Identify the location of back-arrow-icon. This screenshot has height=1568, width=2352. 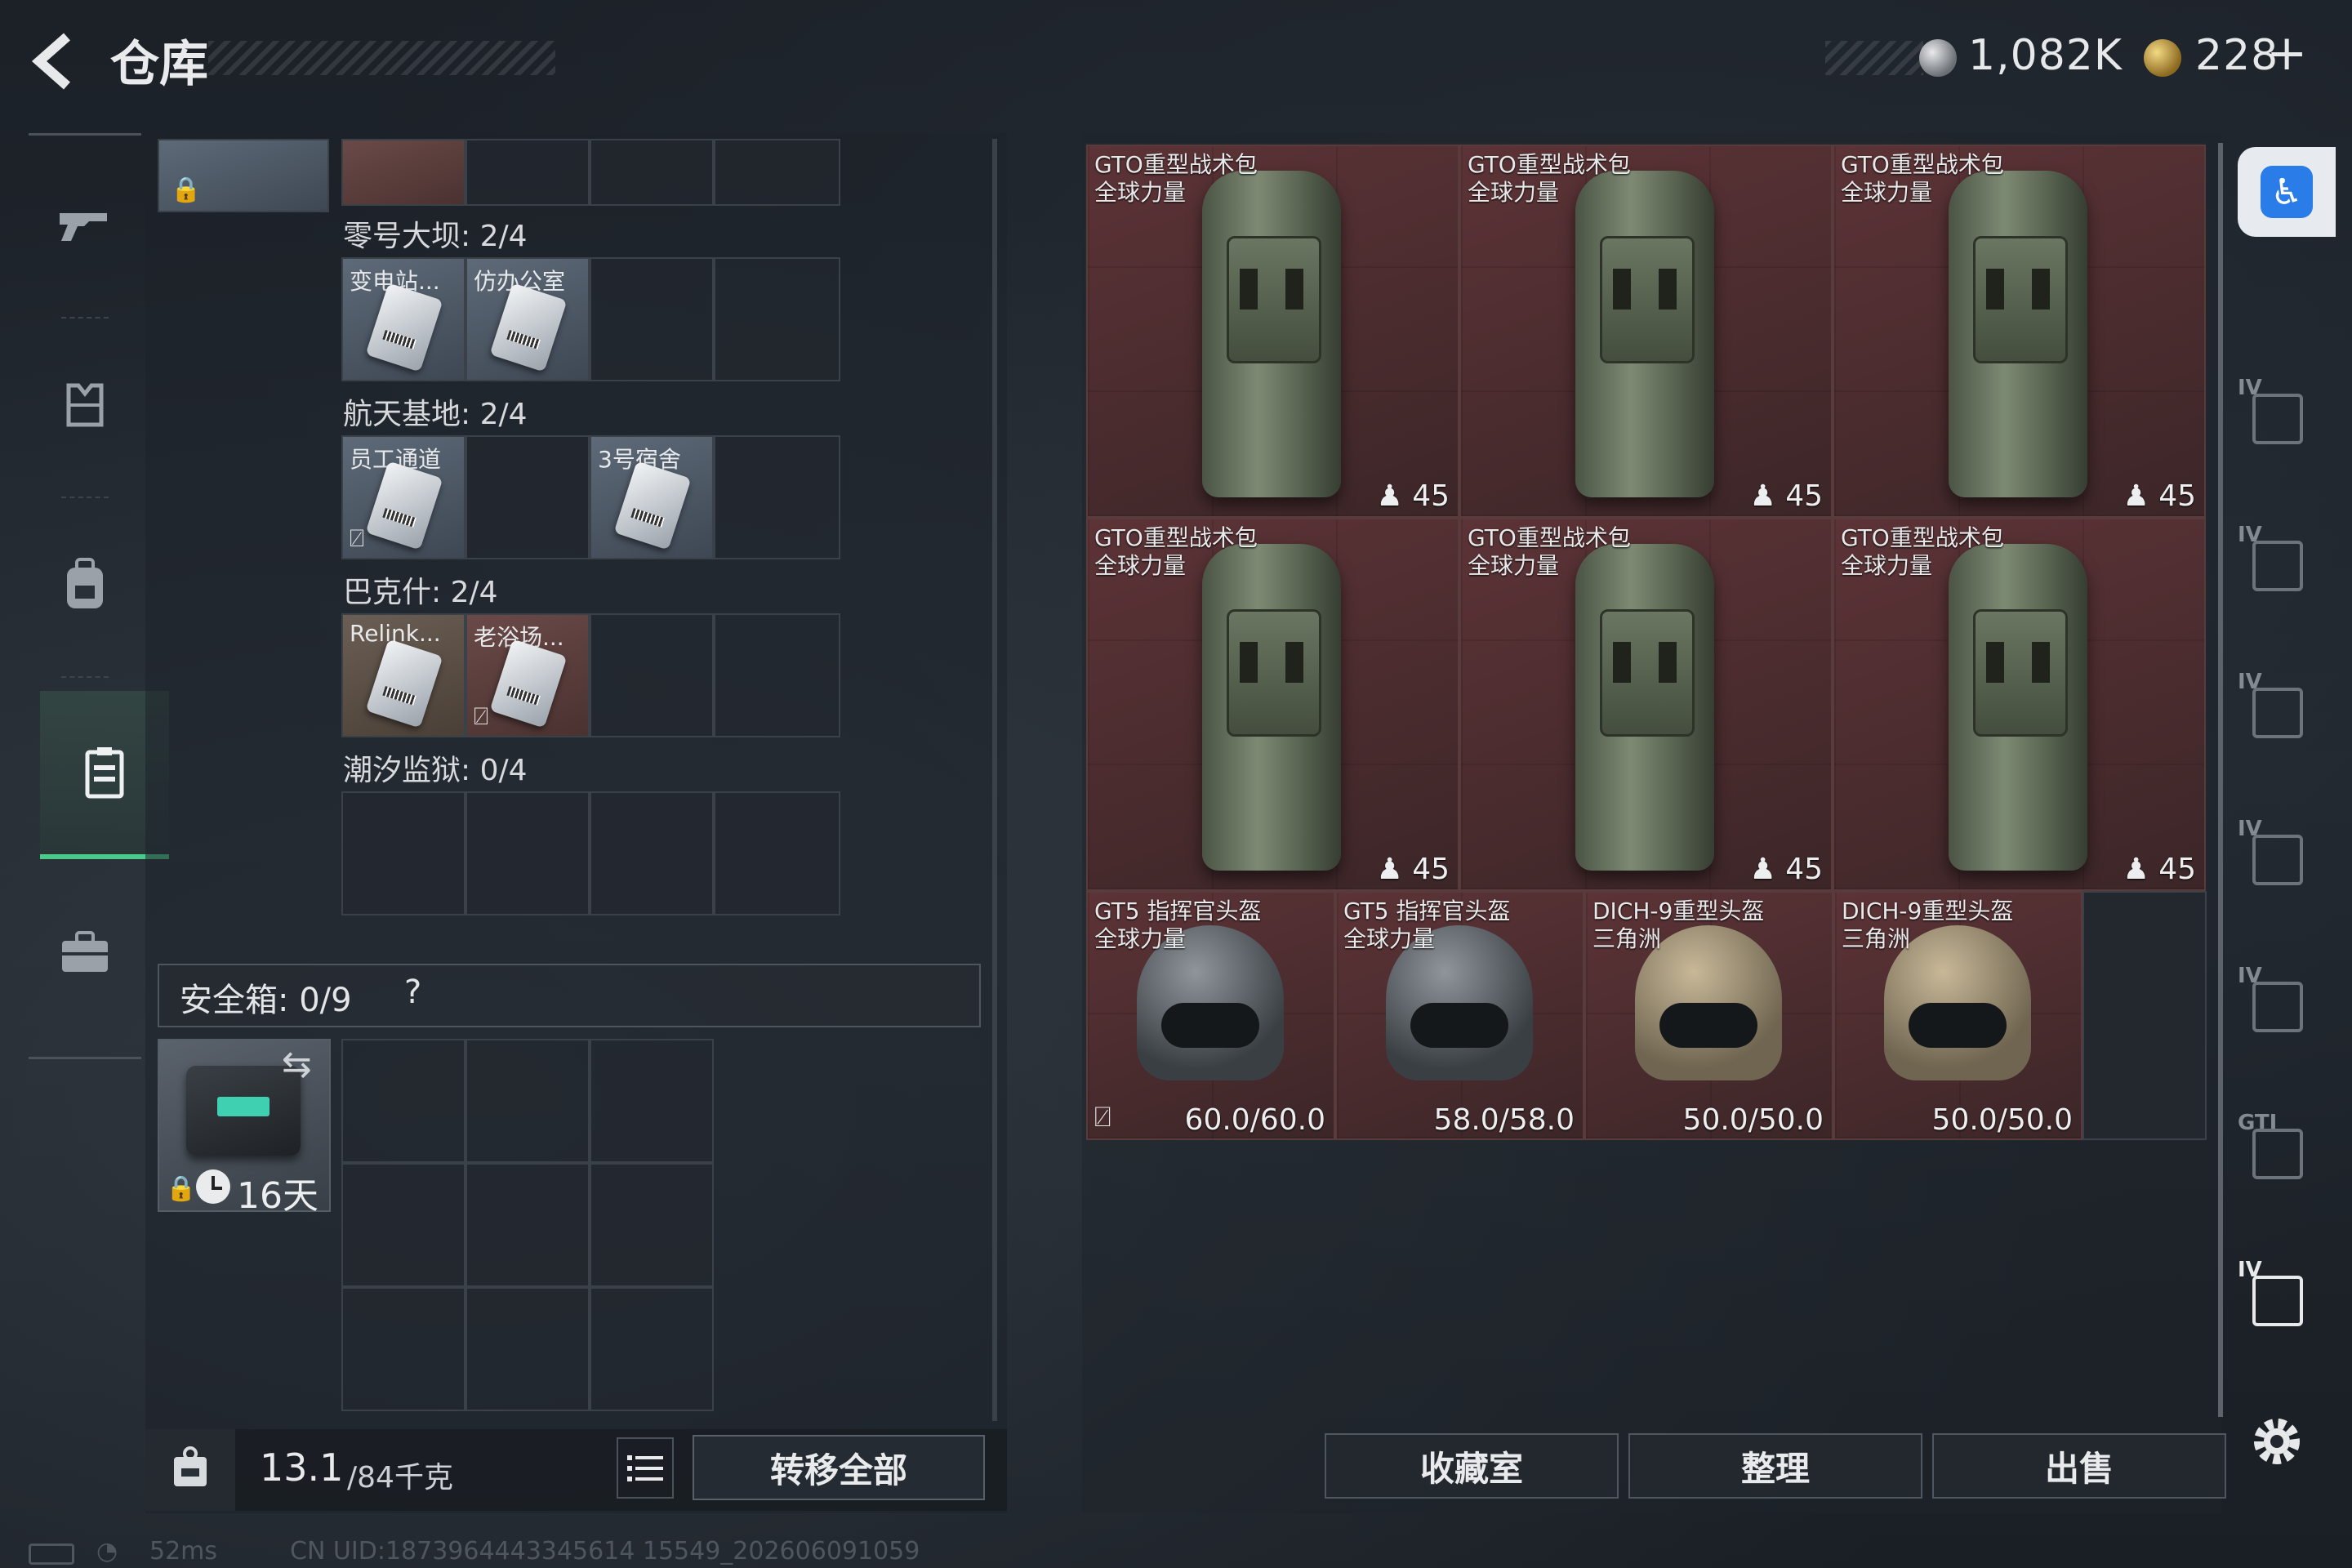
(57, 61).